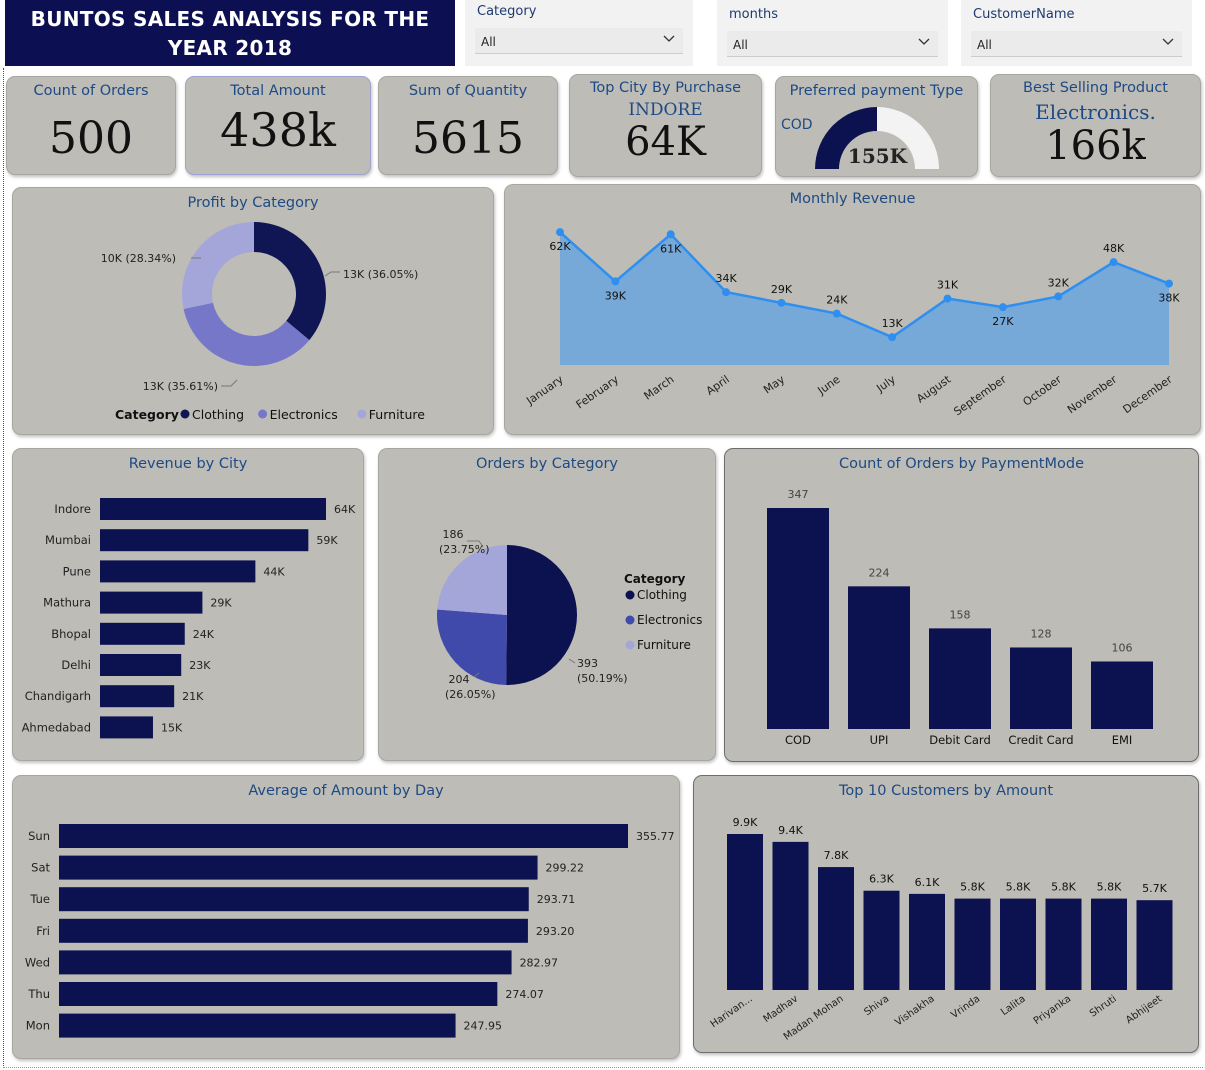 This screenshot has width=1205, height=1070. I want to click on data-label-value: 186, so click(453, 534).